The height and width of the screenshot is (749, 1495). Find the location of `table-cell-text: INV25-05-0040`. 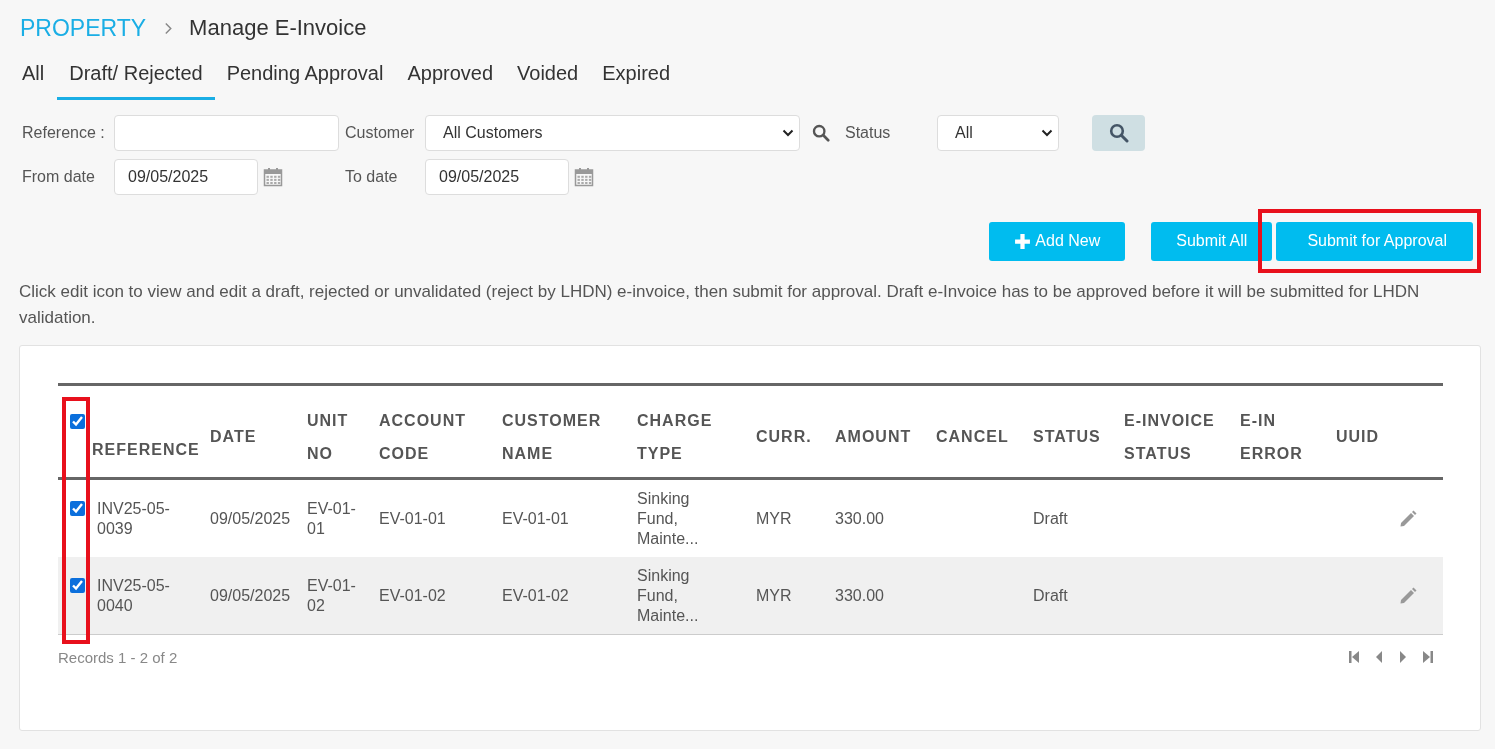

table-cell-text: INV25-05-0040 is located at coordinates (134, 595).